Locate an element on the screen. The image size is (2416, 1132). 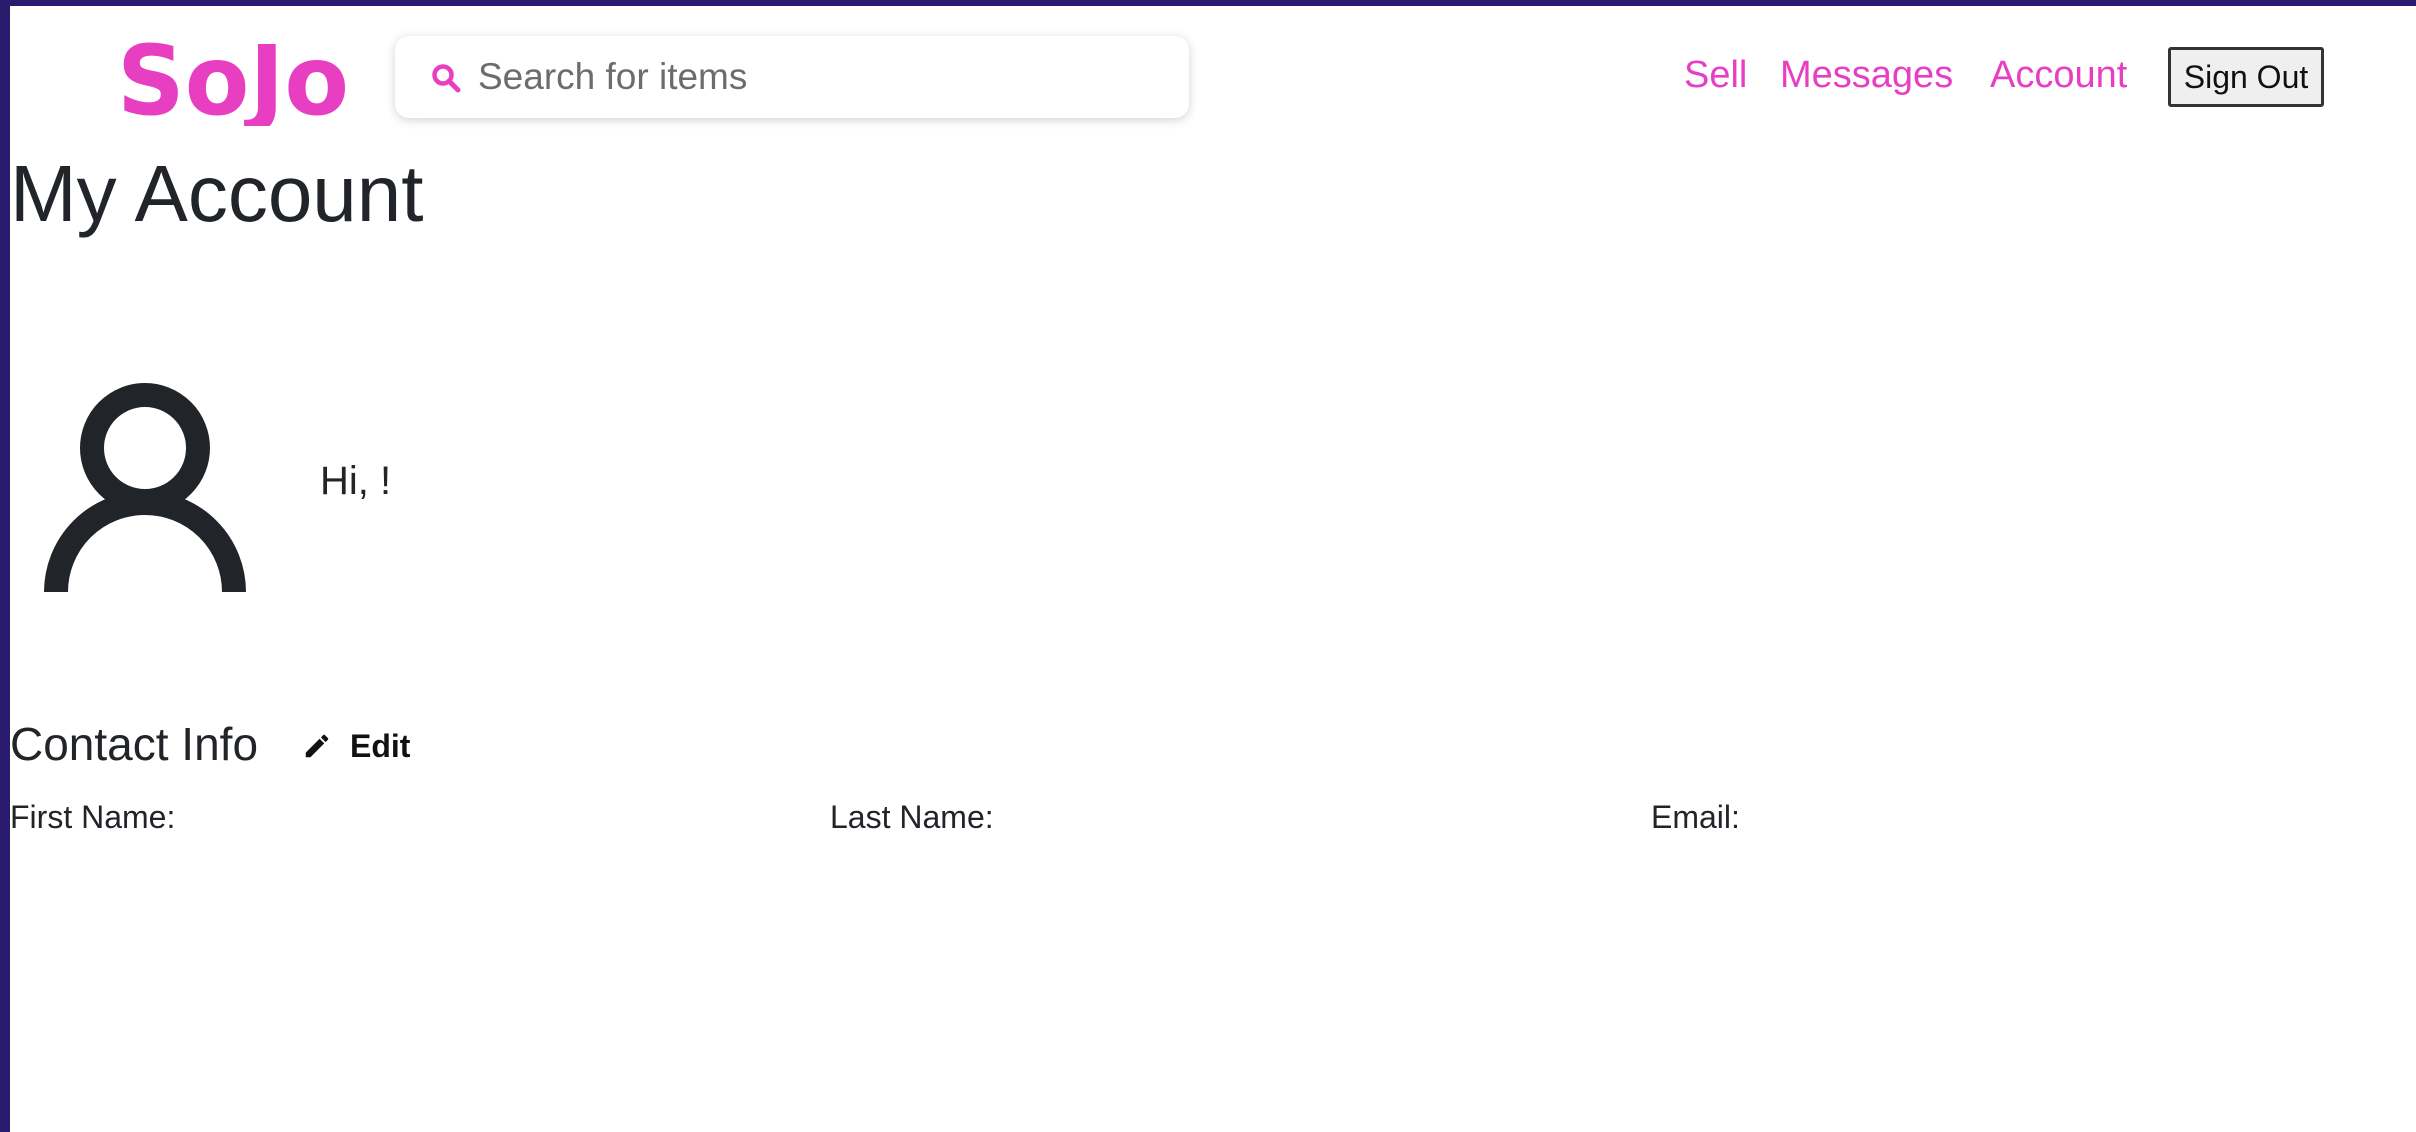
search-icon is located at coordinates (446, 78).